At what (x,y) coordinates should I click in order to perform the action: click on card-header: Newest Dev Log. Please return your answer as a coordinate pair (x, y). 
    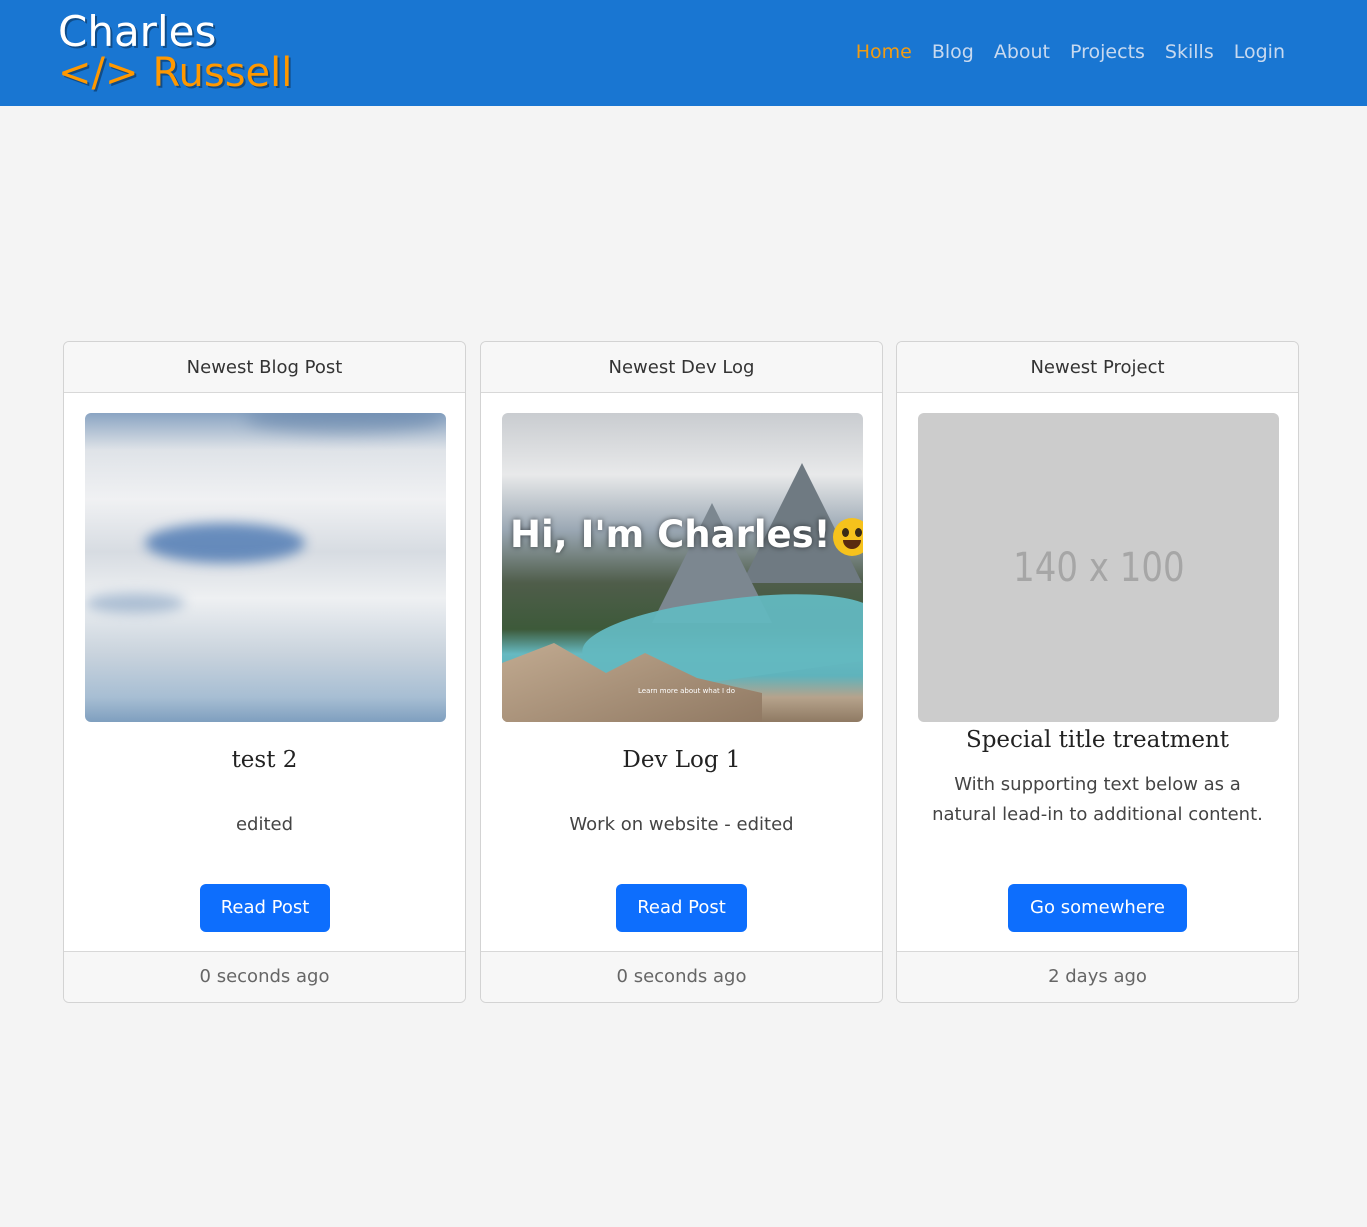
    Looking at the image, I should click on (681, 367).